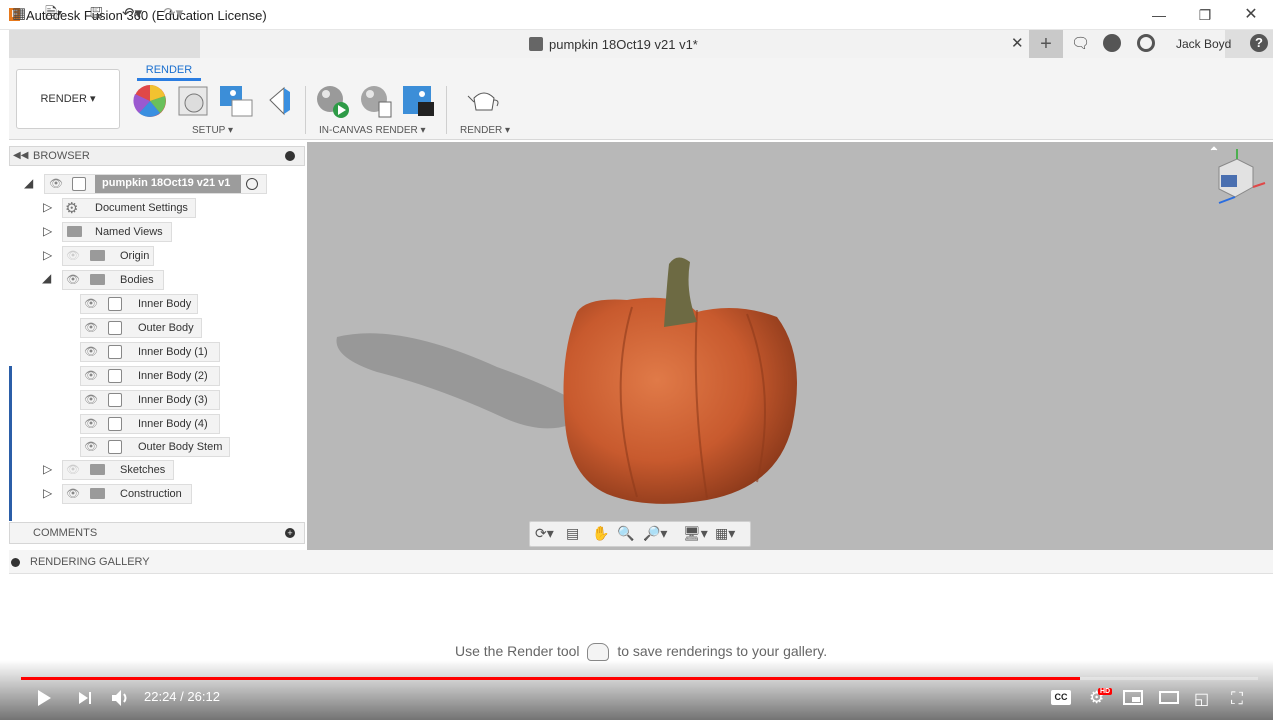 Image resolution: width=1273 pixels, height=720 pixels. Describe the element at coordinates (1017, 44) in the screenshot. I see `close-tab-icon: ✕` at that location.